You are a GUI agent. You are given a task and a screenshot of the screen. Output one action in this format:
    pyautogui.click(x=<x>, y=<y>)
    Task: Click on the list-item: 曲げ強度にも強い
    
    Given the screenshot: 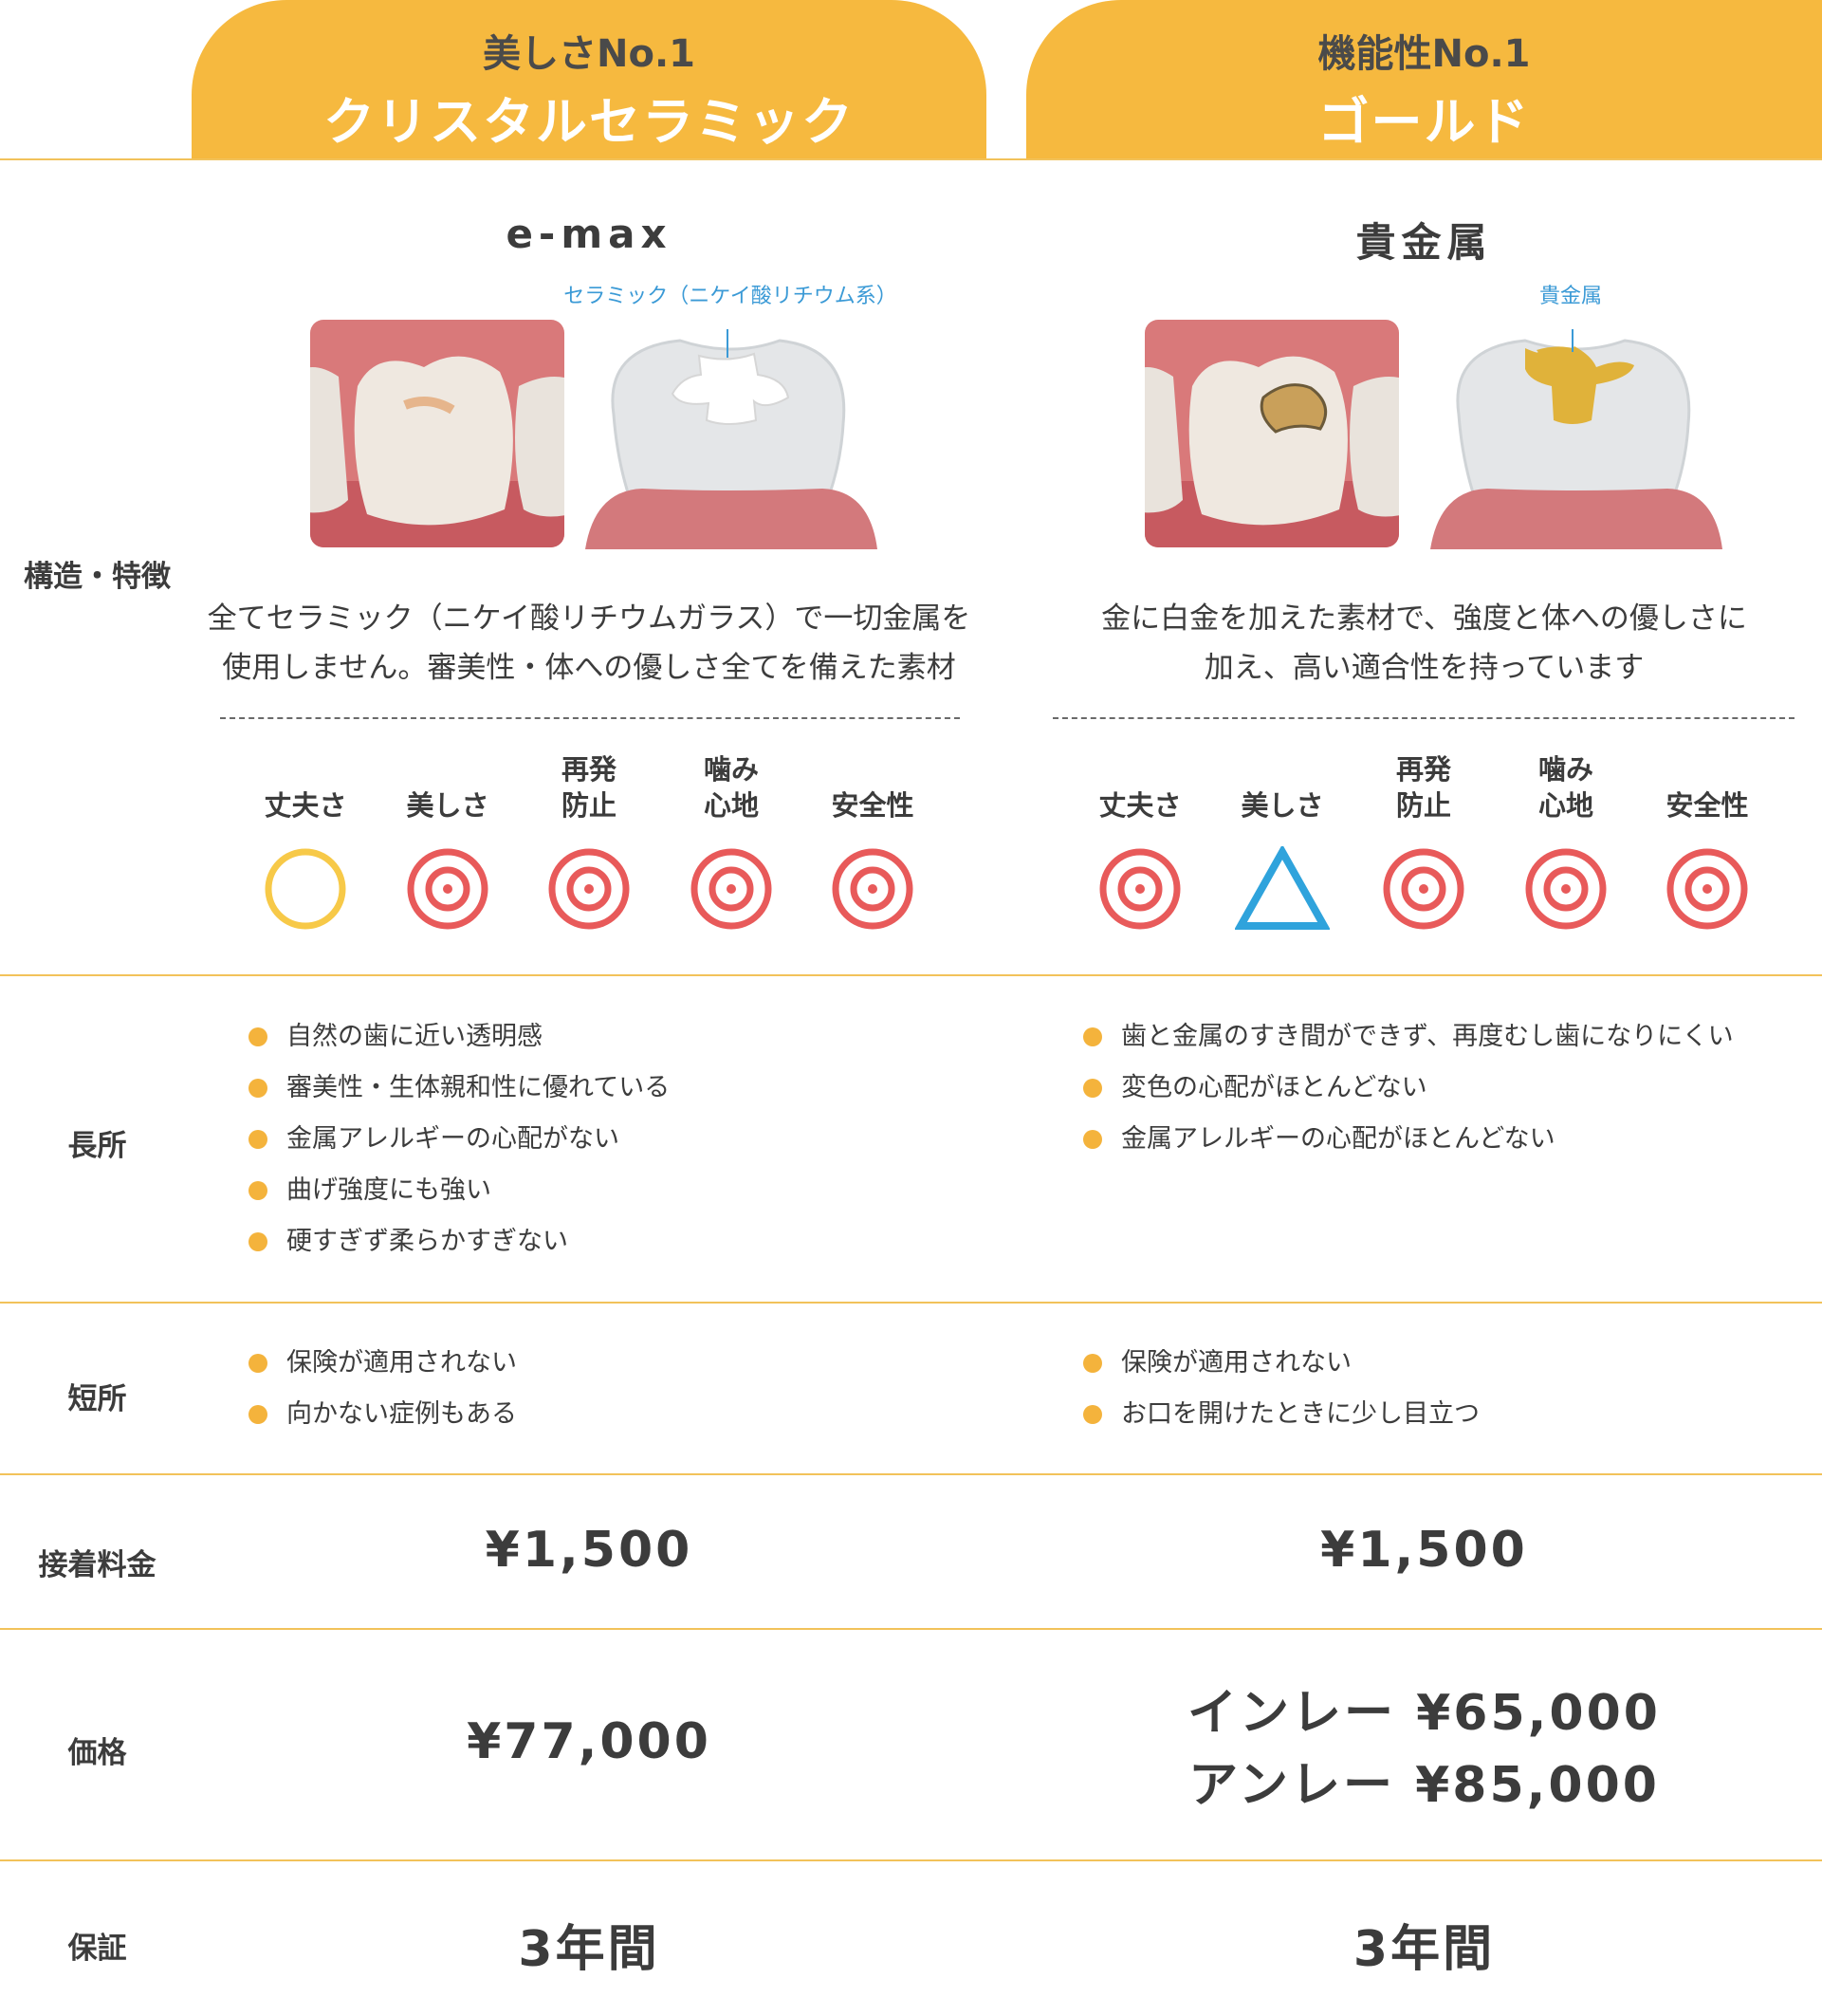 What is the action you would take?
    pyautogui.click(x=459, y=1190)
    